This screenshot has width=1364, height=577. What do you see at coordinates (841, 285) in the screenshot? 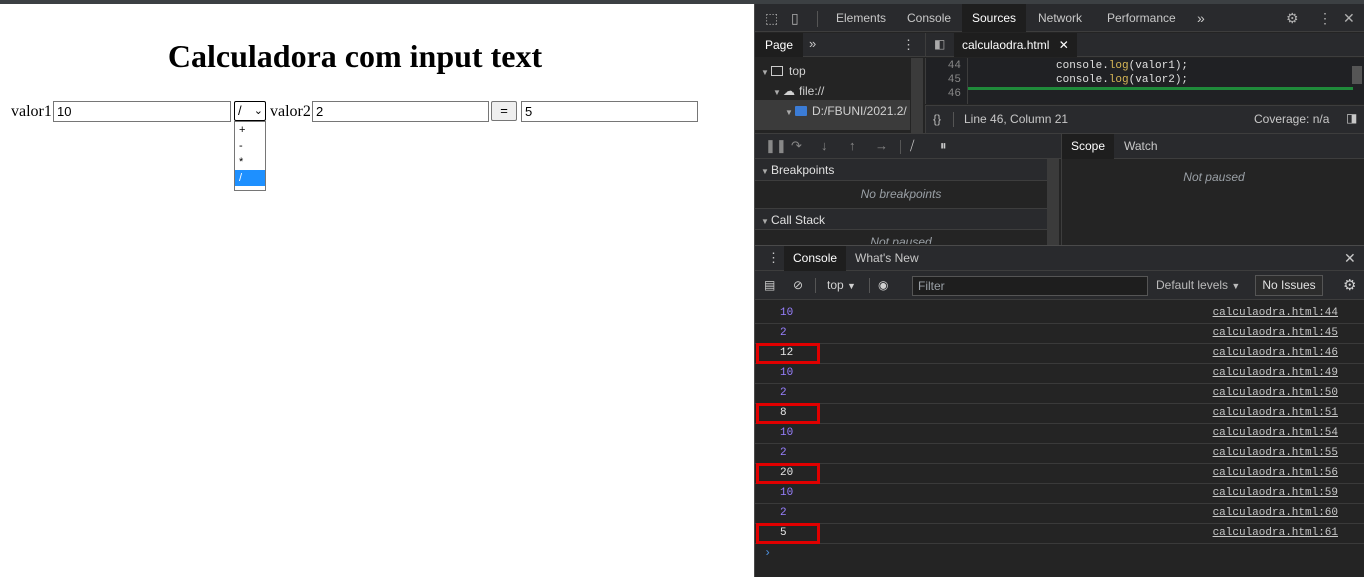
I see `context-selector: top ▼` at bounding box center [841, 285].